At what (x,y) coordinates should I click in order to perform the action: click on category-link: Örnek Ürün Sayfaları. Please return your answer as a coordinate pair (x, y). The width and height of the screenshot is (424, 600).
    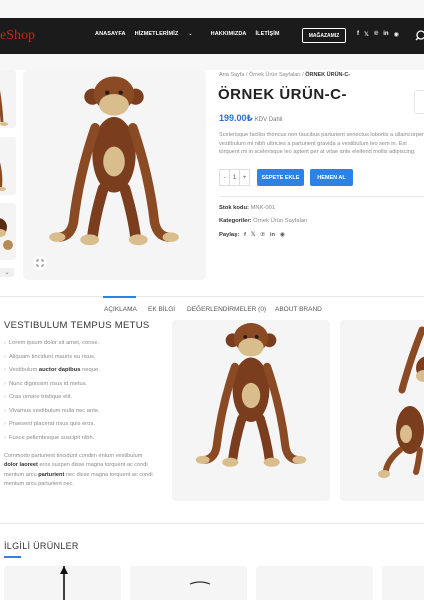
    Looking at the image, I should click on (280, 221).